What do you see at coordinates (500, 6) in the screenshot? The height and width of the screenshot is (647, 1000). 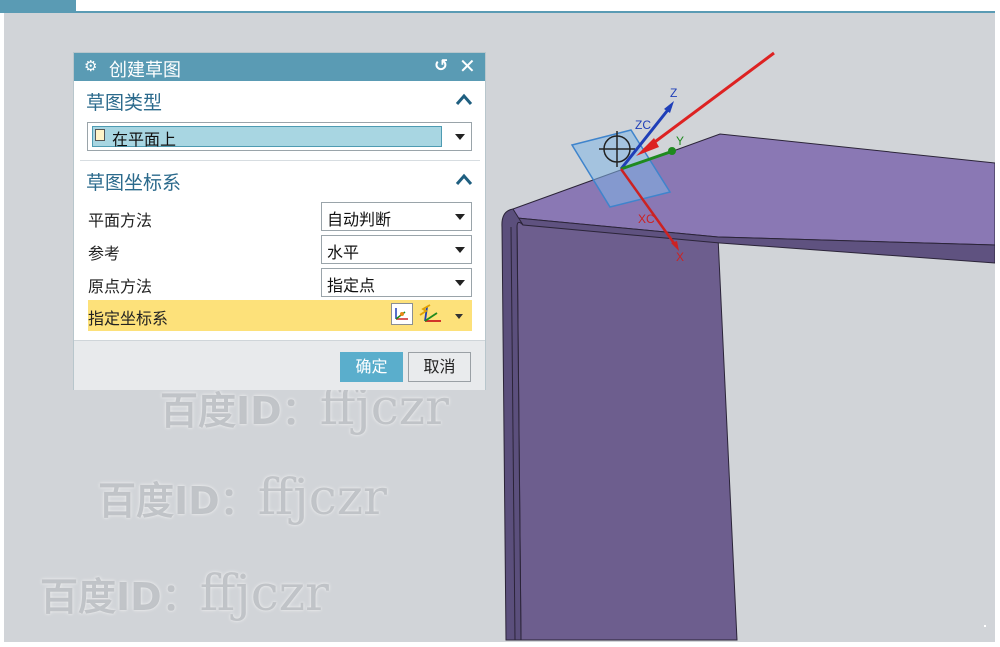 I see `top-tab-bar` at bounding box center [500, 6].